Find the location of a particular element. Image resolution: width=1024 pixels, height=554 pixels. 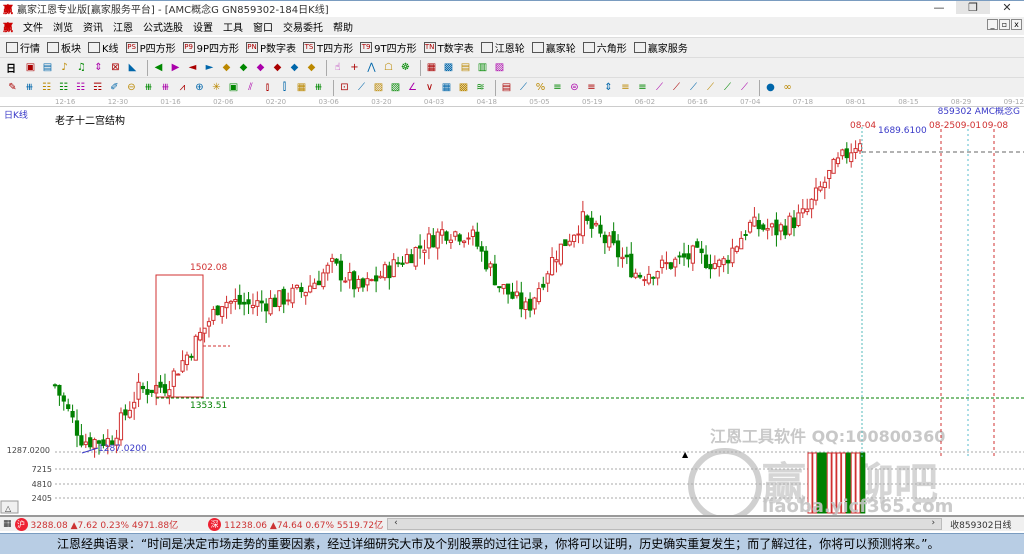

toolbar-button-3: PS P四方形 is located at coordinates (150, 47).